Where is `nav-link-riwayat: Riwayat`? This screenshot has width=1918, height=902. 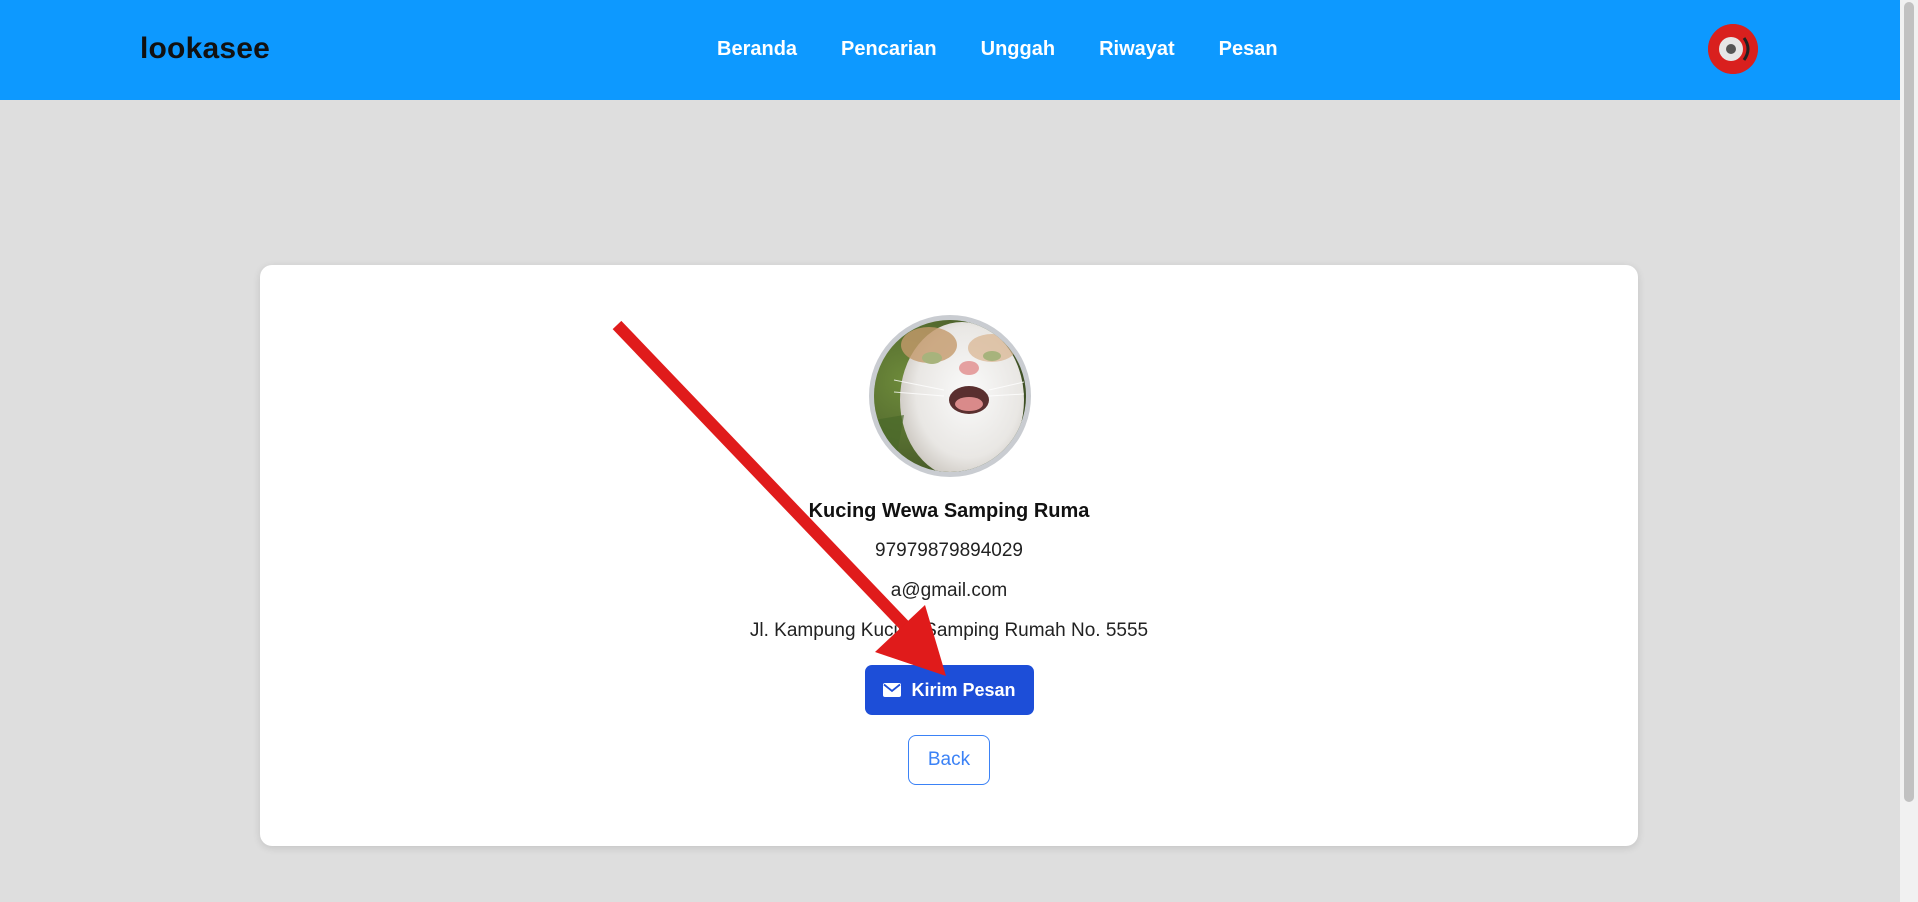
nav-link-riwayat: Riwayat is located at coordinates (1137, 49).